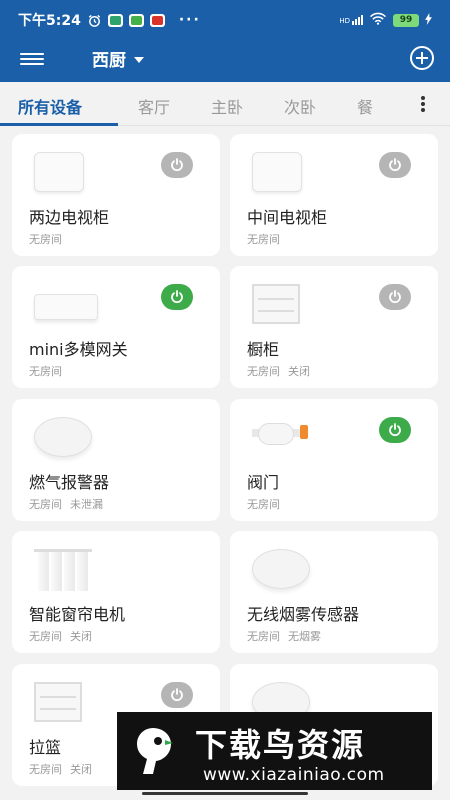  What do you see at coordinates (157, 20) in the screenshot?
I see `map-notification-icon` at bounding box center [157, 20].